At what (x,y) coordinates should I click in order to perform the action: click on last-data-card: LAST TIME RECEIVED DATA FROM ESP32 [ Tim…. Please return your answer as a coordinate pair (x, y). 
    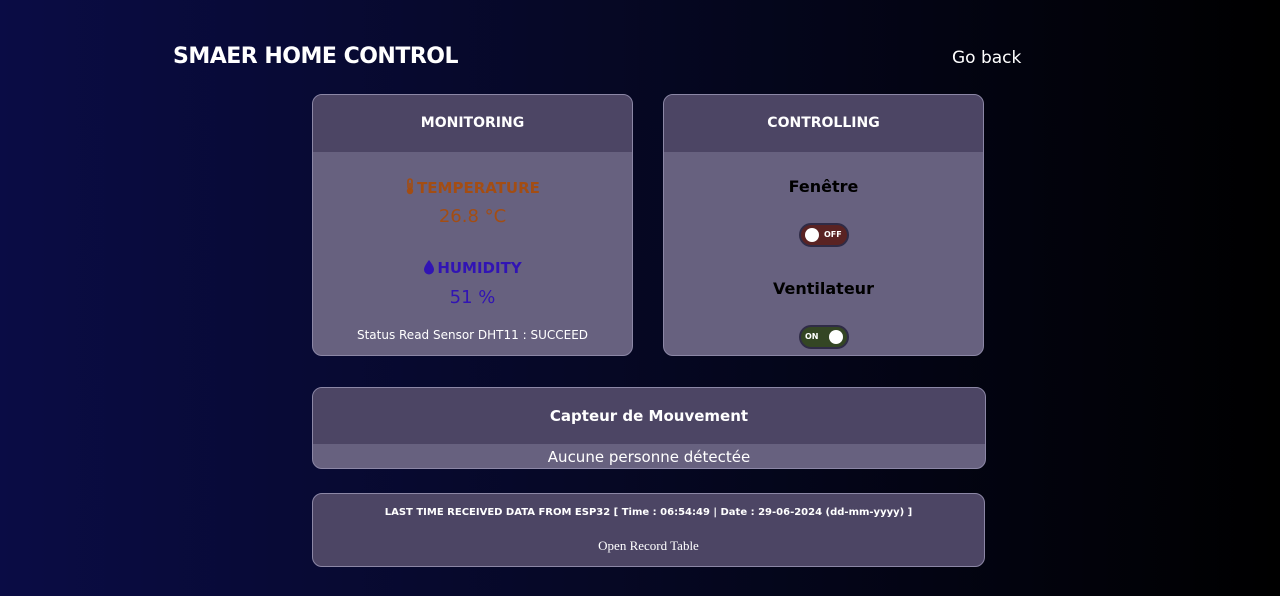
    Looking at the image, I should click on (648, 530).